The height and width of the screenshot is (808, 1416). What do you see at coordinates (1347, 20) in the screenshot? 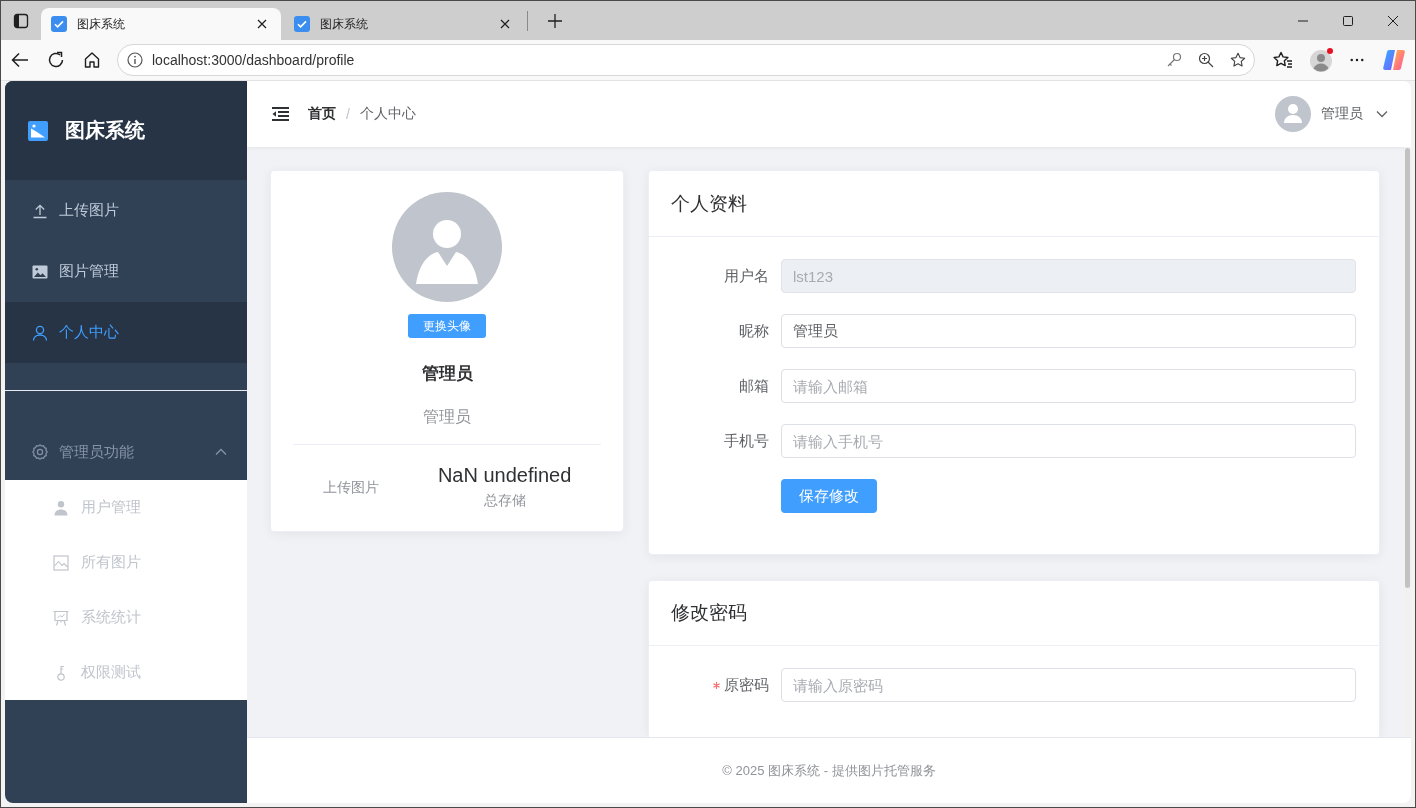
I see `maximize-icon` at bounding box center [1347, 20].